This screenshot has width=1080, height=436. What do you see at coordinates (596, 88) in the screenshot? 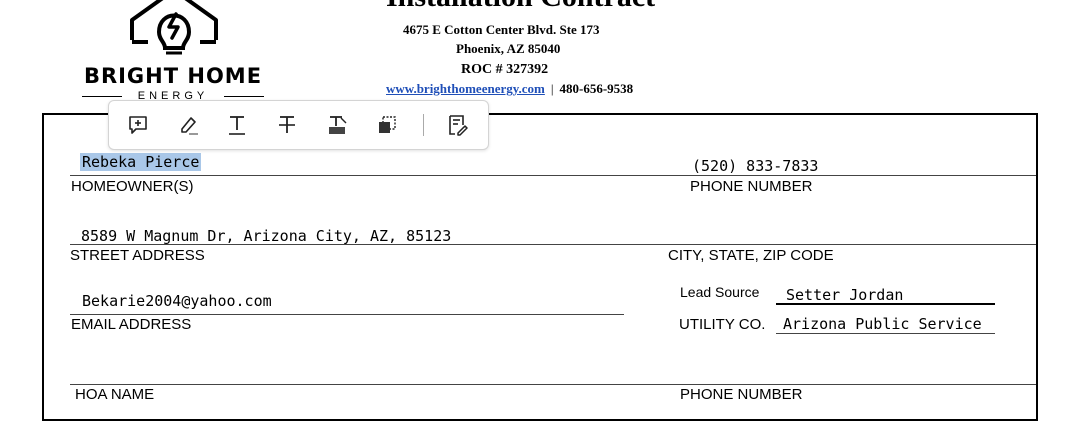
I see `company-phone: 480-656-9538` at bounding box center [596, 88].